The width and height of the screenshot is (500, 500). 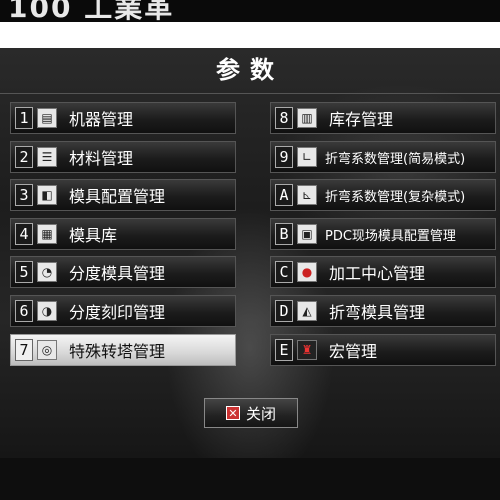 What do you see at coordinates (117, 273) in the screenshot?
I see `menu-label: 分度模具管理` at bounding box center [117, 273].